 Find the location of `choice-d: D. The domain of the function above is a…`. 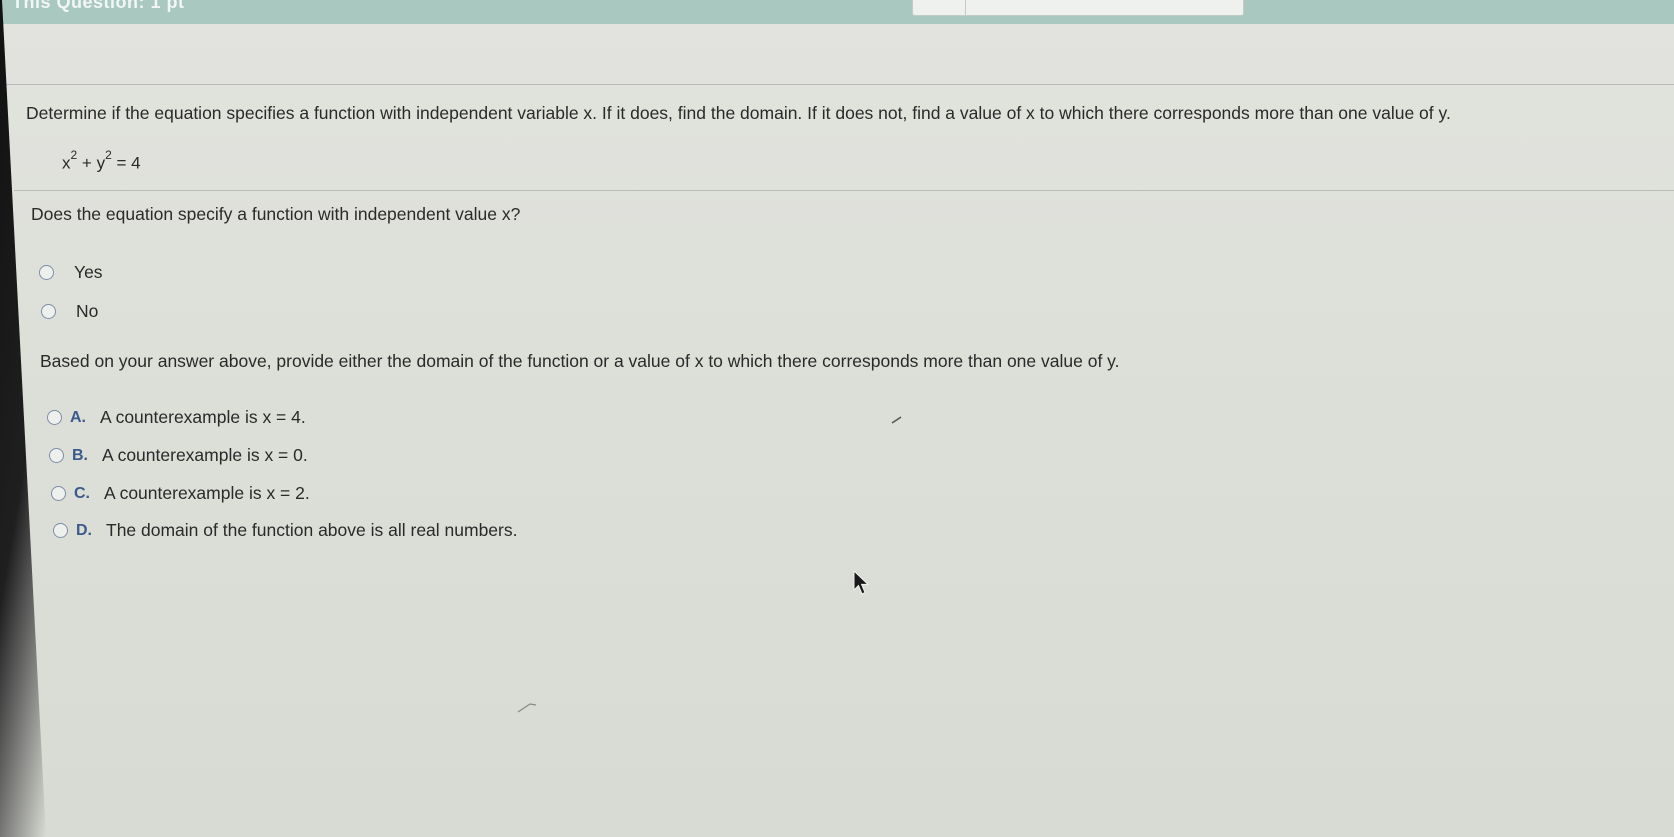

choice-d: D. The domain of the function above is a… is located at coordinates (285, 530).